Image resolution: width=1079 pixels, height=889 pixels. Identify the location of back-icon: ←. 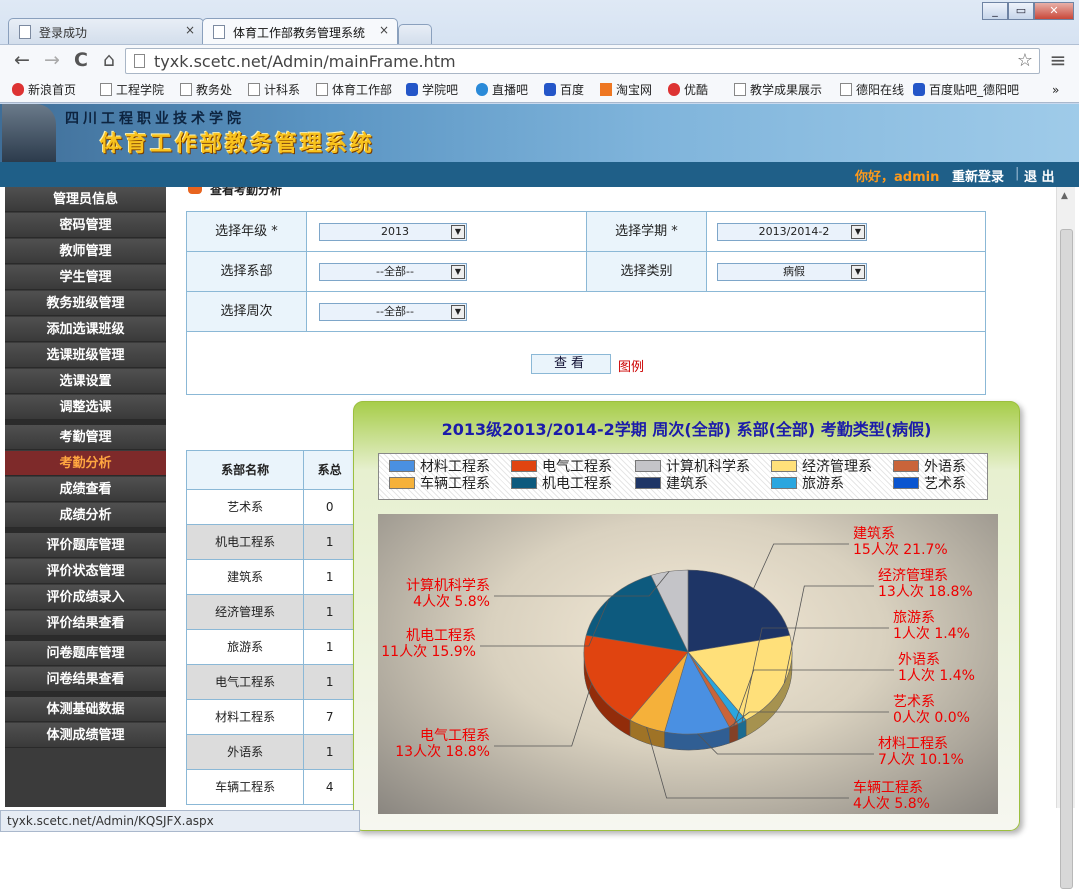
(22, 61).